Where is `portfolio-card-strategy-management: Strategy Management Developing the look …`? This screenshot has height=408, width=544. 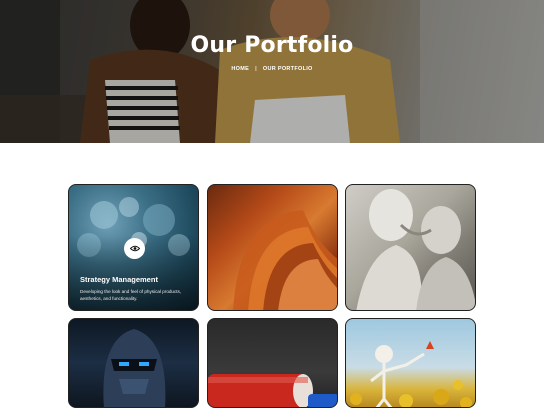 portfolio-card-strategy-management: Strategy Management Developing the look … is located at coordinates (133, 247).